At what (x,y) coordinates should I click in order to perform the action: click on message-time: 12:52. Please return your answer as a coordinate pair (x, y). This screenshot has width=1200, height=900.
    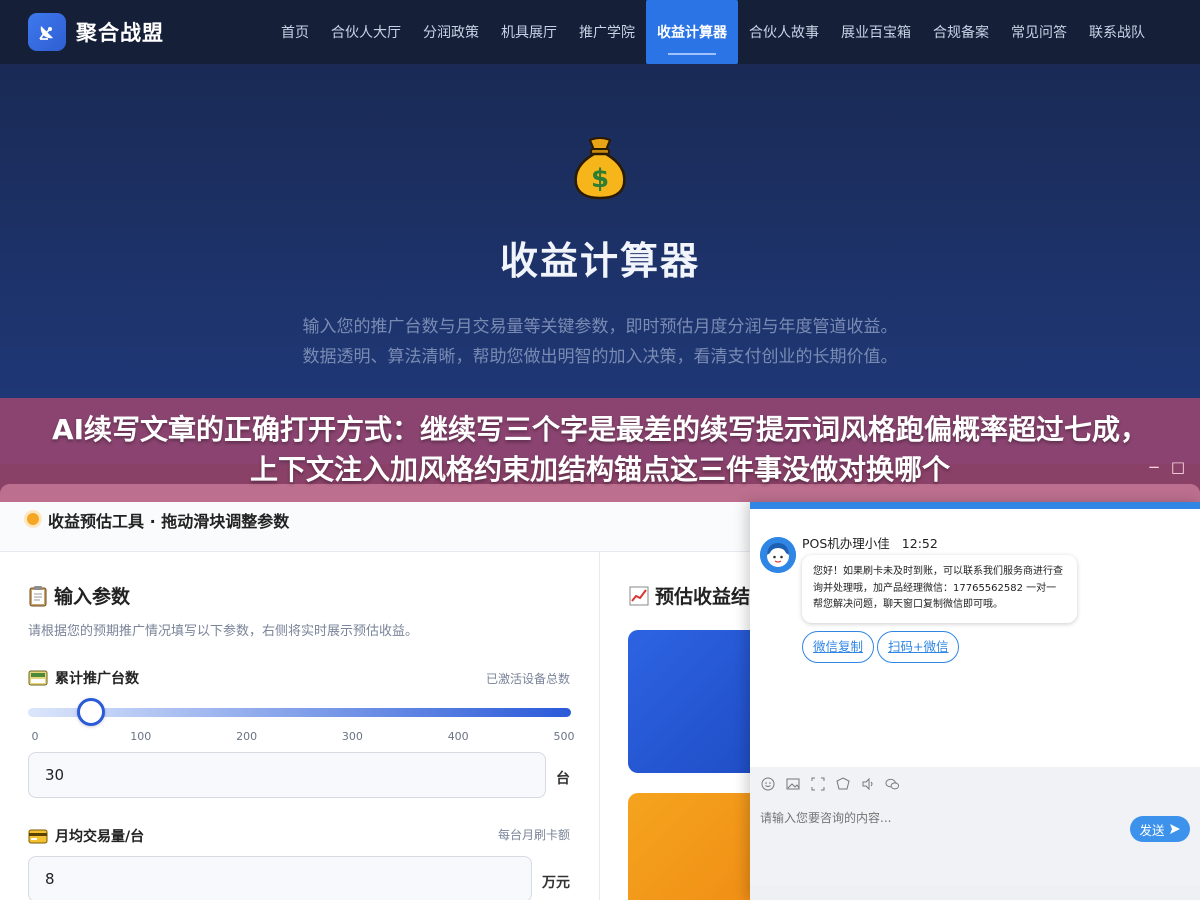
    Looking at the image, I should click on (919, 543).